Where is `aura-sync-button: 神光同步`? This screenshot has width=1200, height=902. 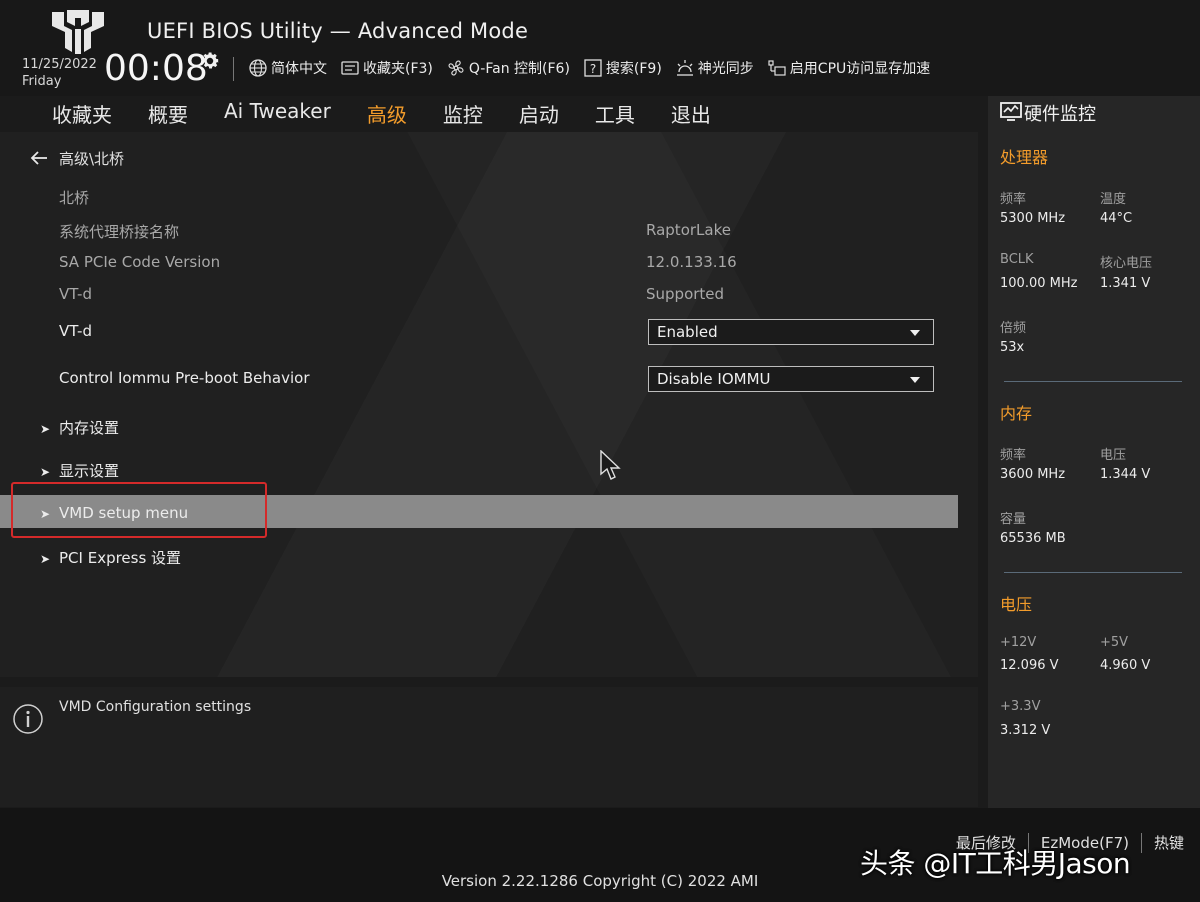
aura-sync-button: 神光同步 is located at coordinates (714, 68).